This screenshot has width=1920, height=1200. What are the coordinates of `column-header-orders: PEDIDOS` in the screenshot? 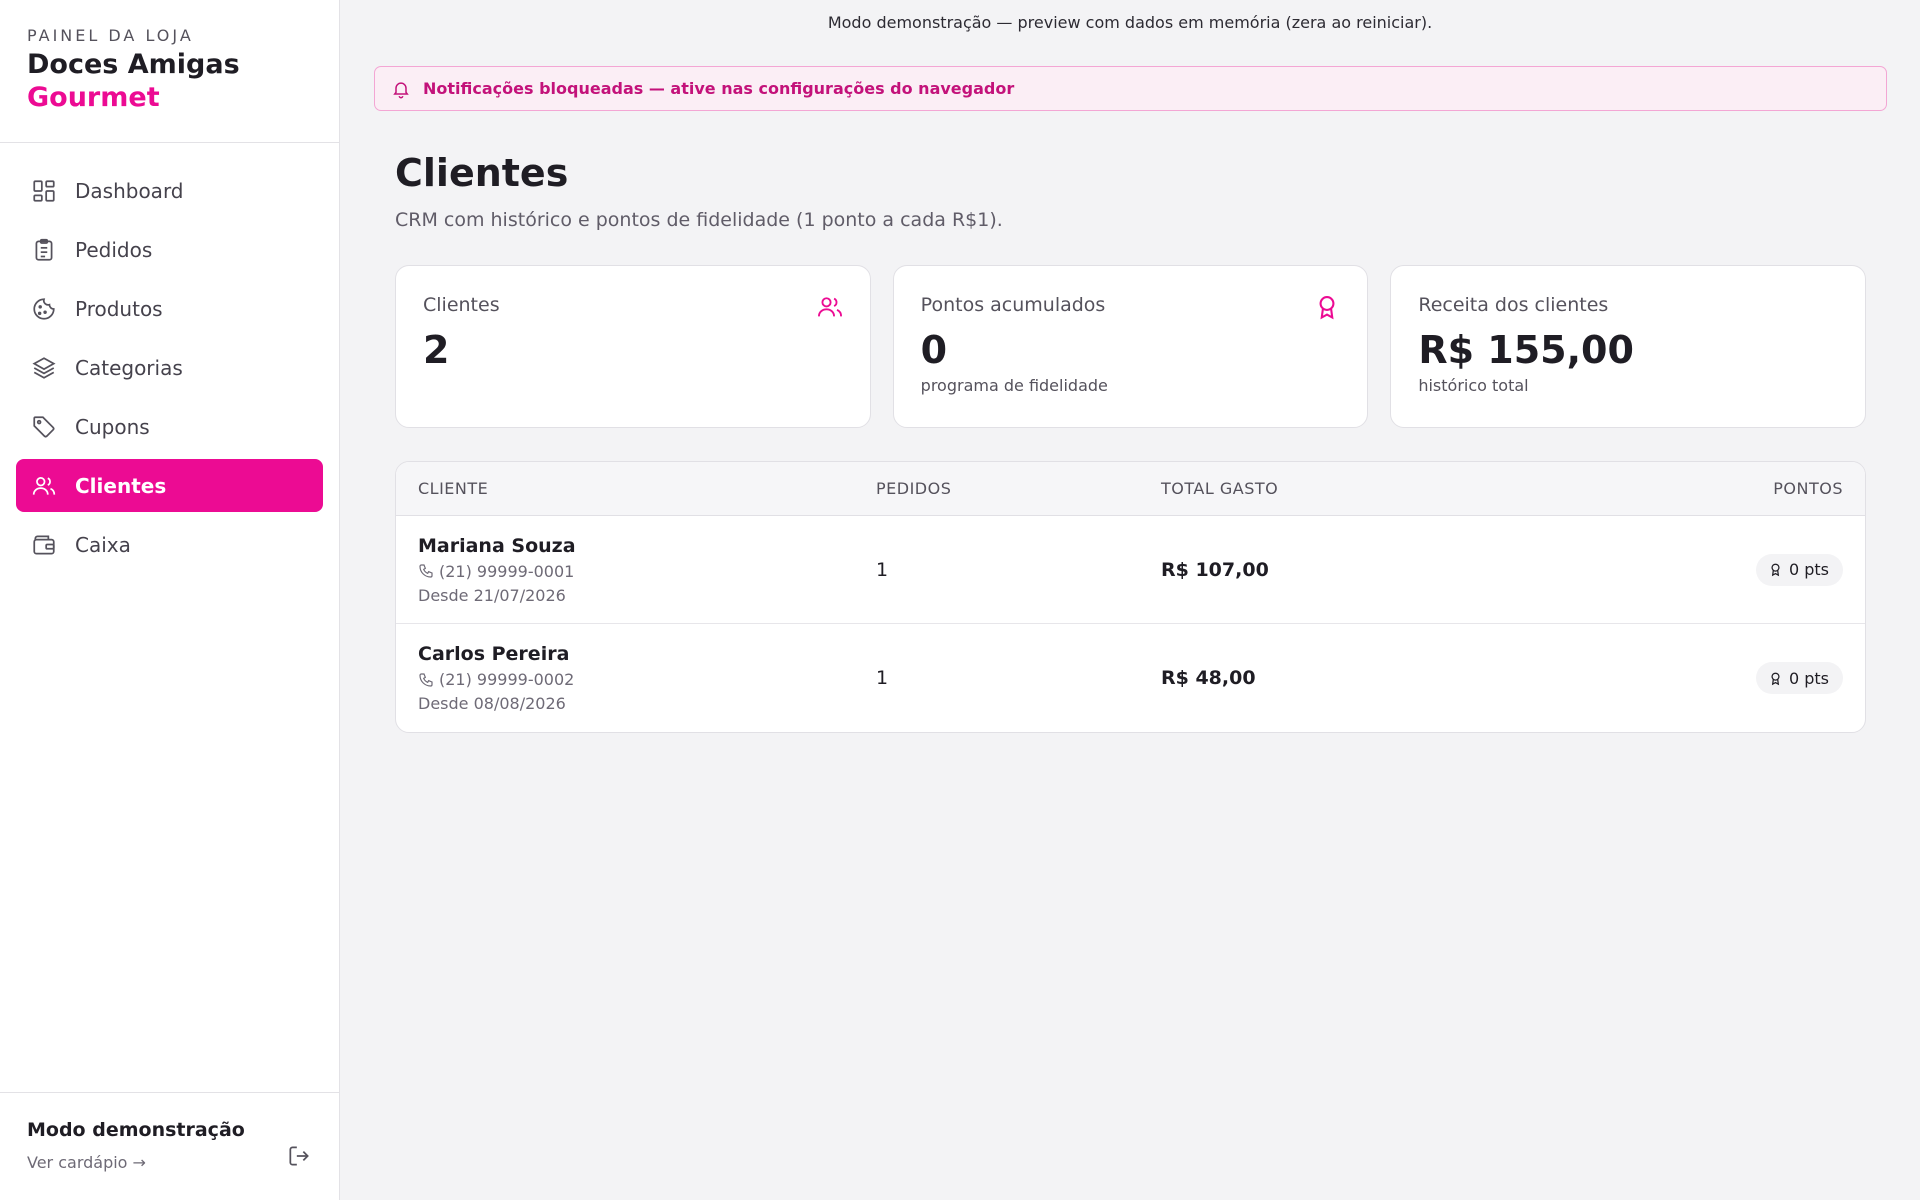 It's located at (1018, 488).